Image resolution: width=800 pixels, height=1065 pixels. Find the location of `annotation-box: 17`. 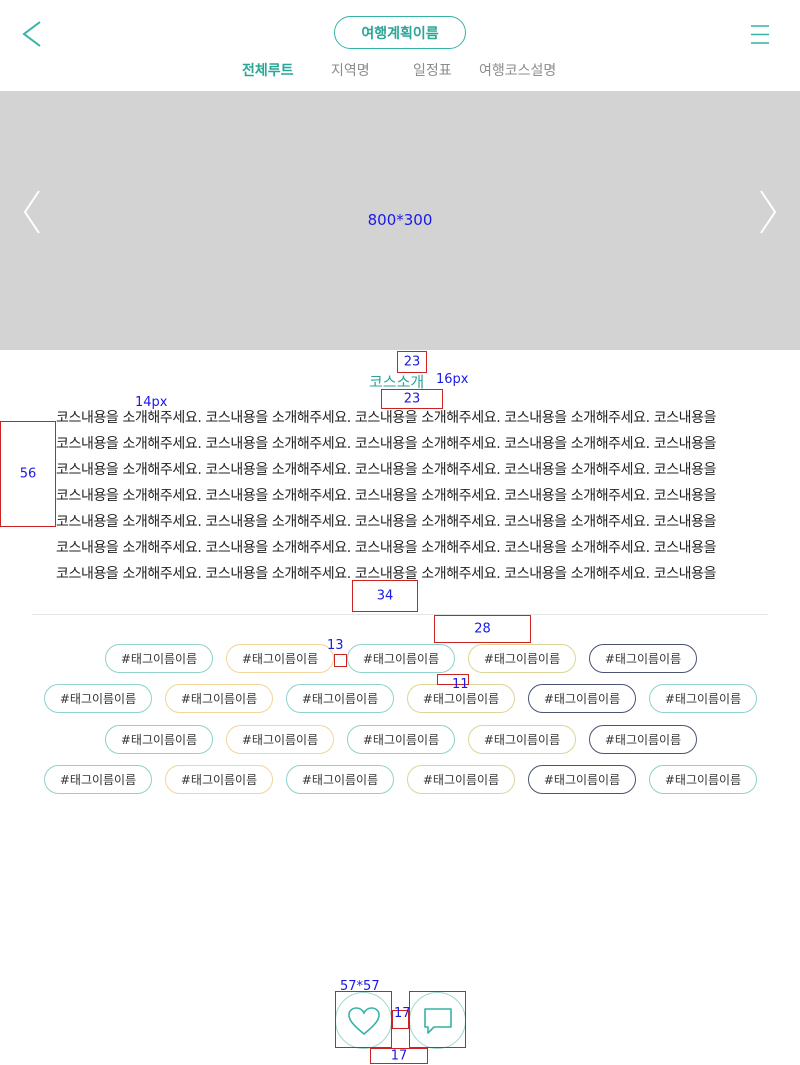

annotation-box: 17 is located at coordinates (399, 1056).